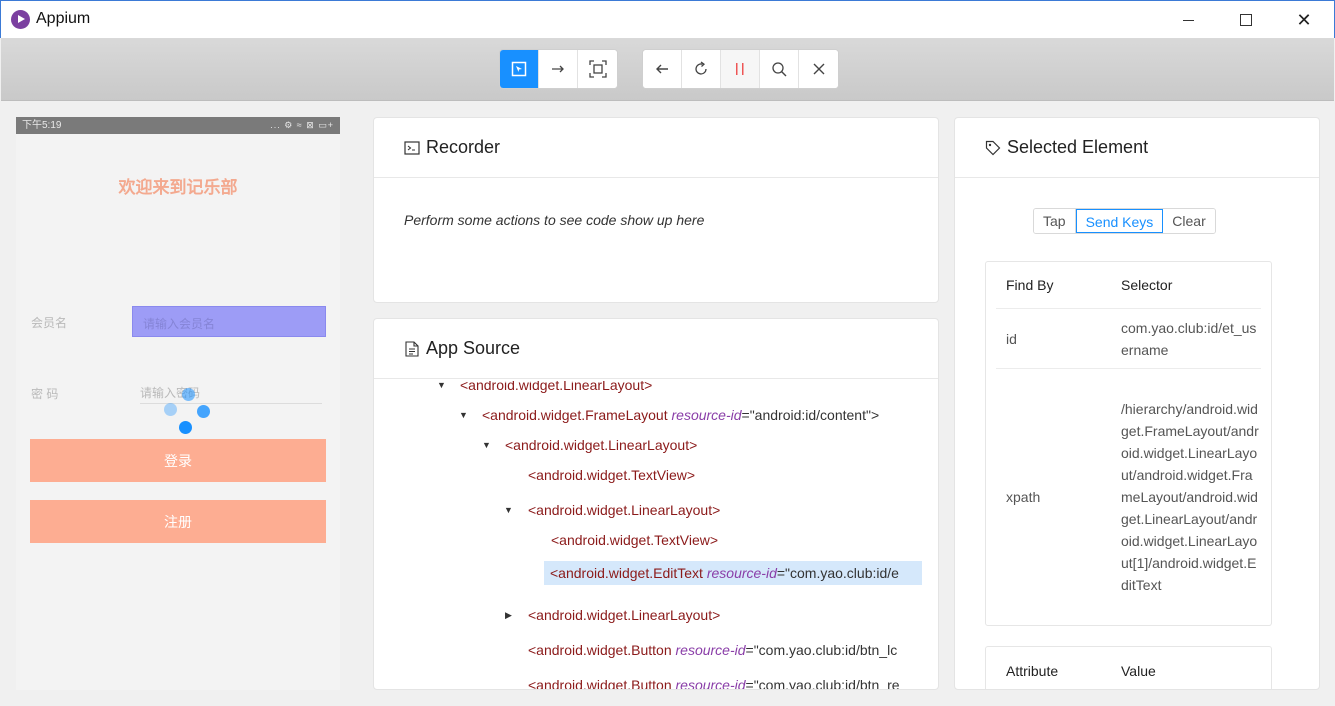 Image resolution: width=1335 pixels, height=706 pixels. Describe the element at coordinates (231, 394) in the screenshot. I see `device-password-input: 请输入密码` at that location.